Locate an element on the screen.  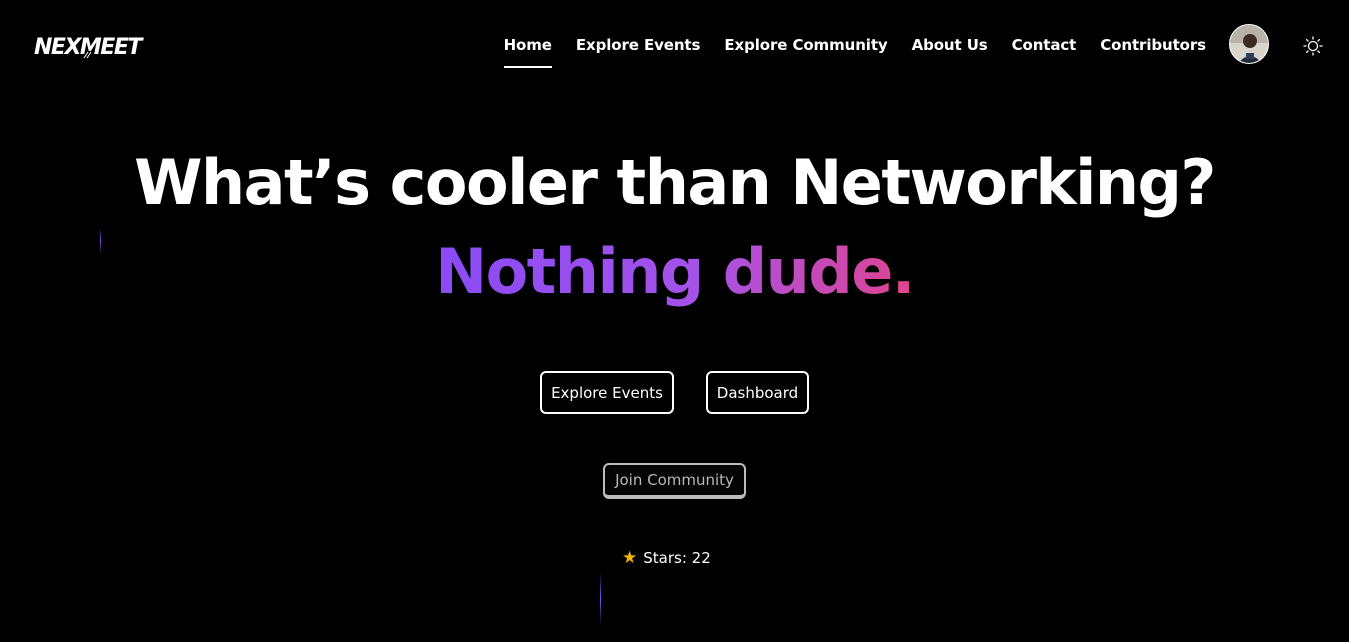
logo-text: NEXMEET is located at coordinates (89, 47).